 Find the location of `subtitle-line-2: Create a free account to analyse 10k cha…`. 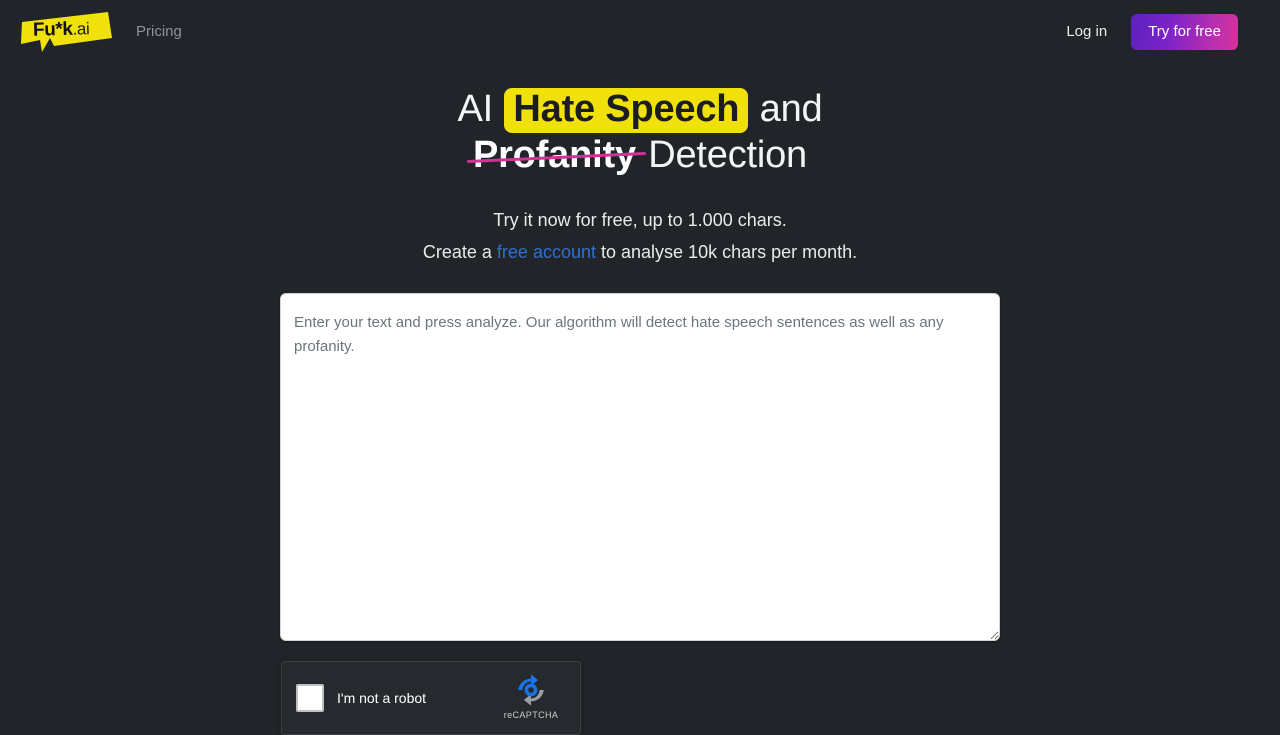

subtitle-line-2: Create a free account to analyse 10k cha… is located at coordinates (640, 252).